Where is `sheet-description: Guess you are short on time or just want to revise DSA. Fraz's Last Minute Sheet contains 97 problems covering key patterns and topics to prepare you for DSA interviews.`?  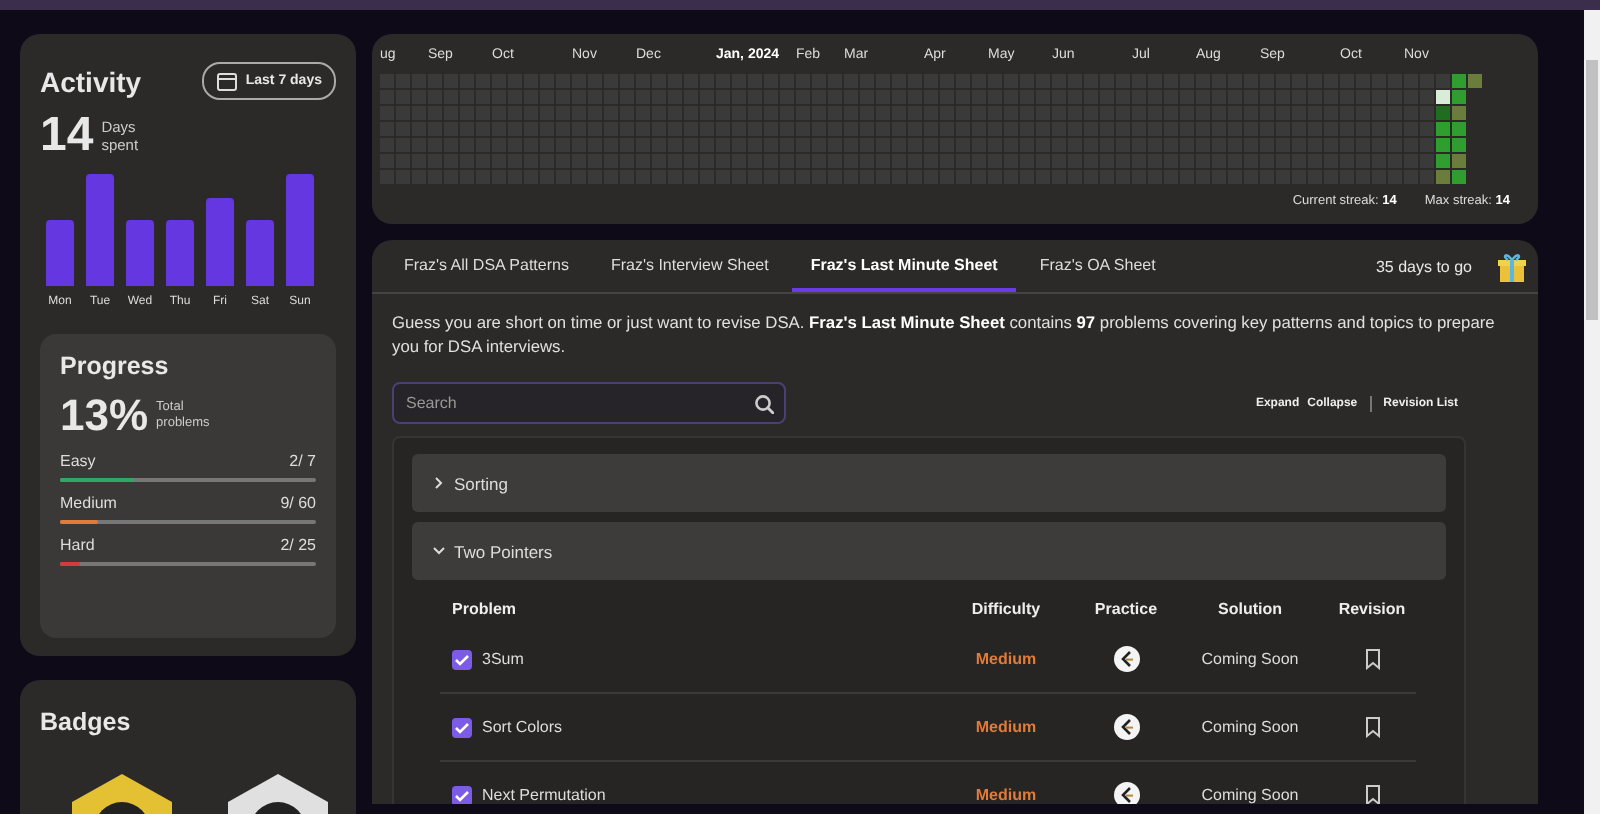
sheet-description: Guess you are short on time or just want to revise DSA. Fraz's Last Minute Sheet contains 97 problems covering key patterns and topics to prepare you for DSA interviews. is located at coordinates (944, 334).